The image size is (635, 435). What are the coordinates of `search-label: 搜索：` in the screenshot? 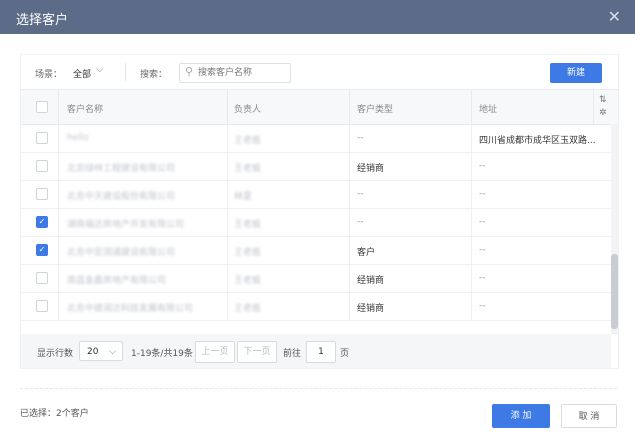 It's located at (154, 75).